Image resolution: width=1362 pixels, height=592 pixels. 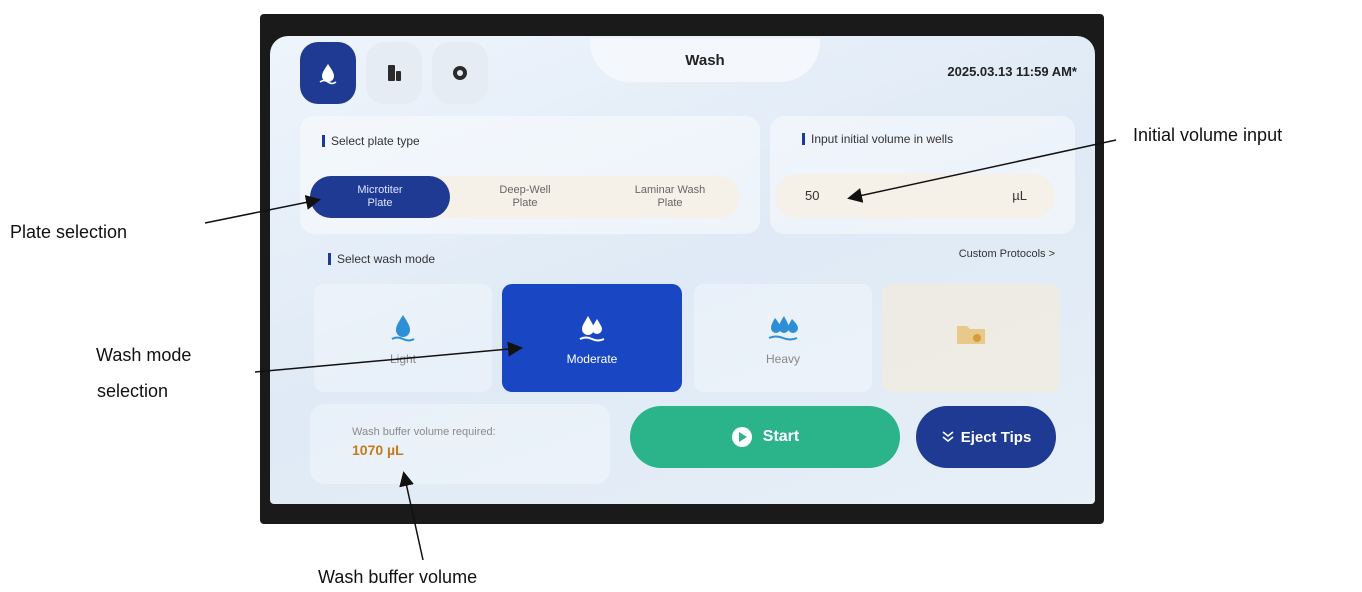 What do you see at coordinates (982, 171) in the screenshot?
I see `arrow-initial-volume` at bounding box center [982, 171].